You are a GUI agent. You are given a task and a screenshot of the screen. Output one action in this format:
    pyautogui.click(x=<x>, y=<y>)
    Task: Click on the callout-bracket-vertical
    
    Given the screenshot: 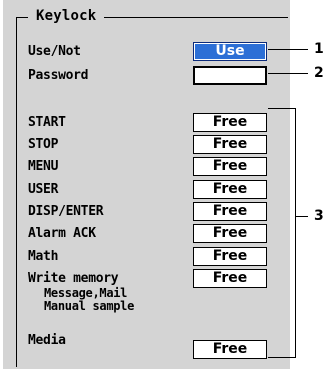 What is the action you would take?
    pyautogui.click(x=295, y=233)
    